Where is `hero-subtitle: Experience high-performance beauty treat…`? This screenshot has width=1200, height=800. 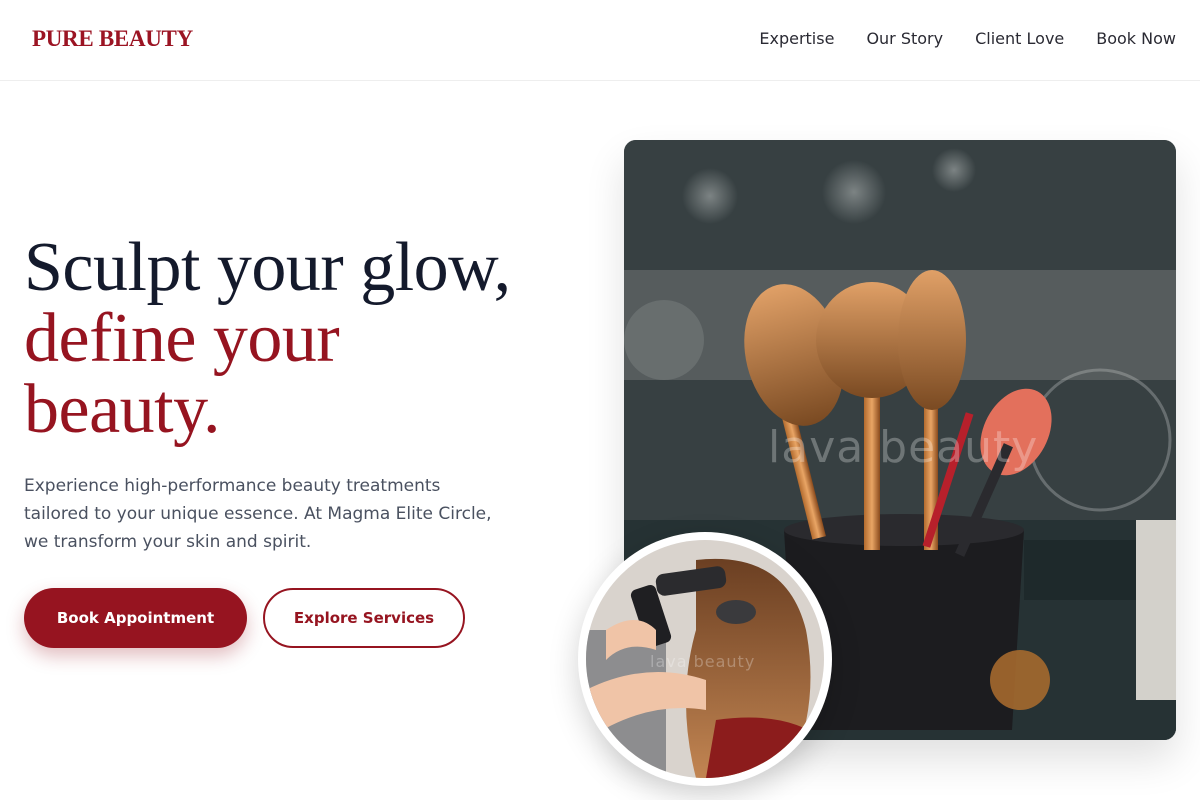 hero-subtitle: Experience high-performance beauty treat… is located at coordinates (258, 514).